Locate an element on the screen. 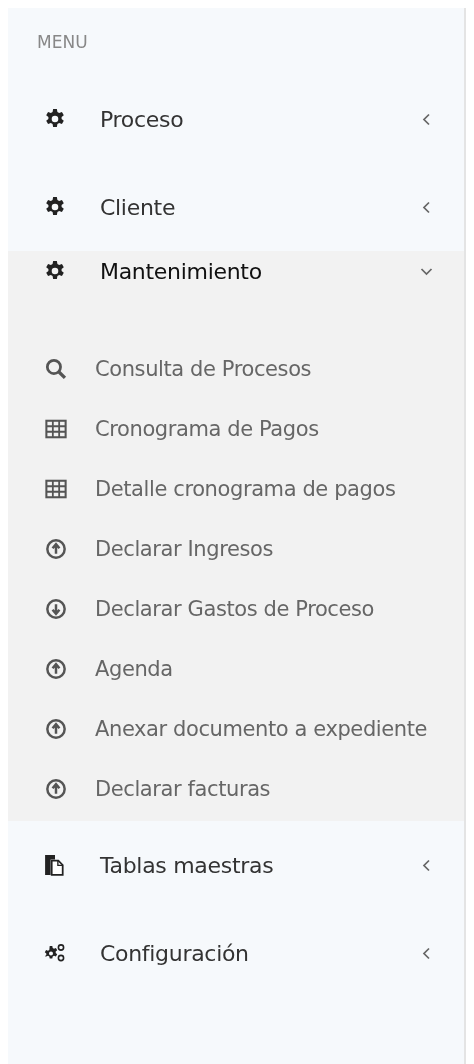  submenu-item: Declarar facturas is located at coordinates (236, 789).